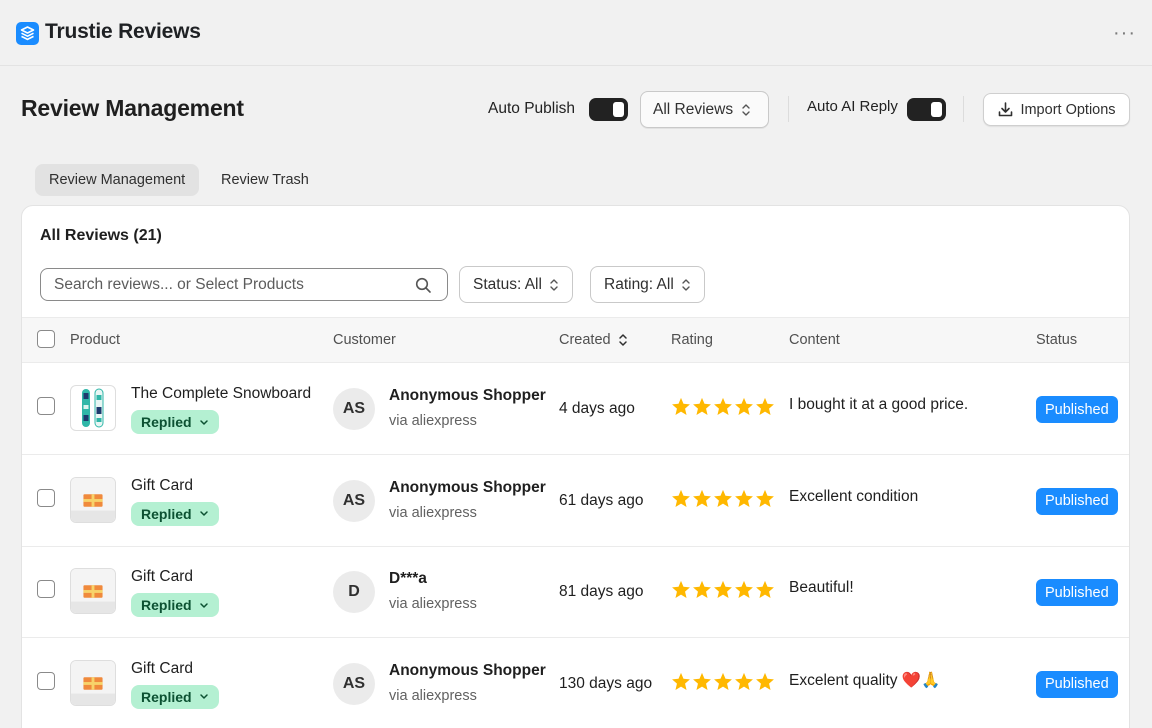 Image resolution: width=1152 pixels, height=728 pixels. I want to click on column-header-created: Created, so click(593, 340).